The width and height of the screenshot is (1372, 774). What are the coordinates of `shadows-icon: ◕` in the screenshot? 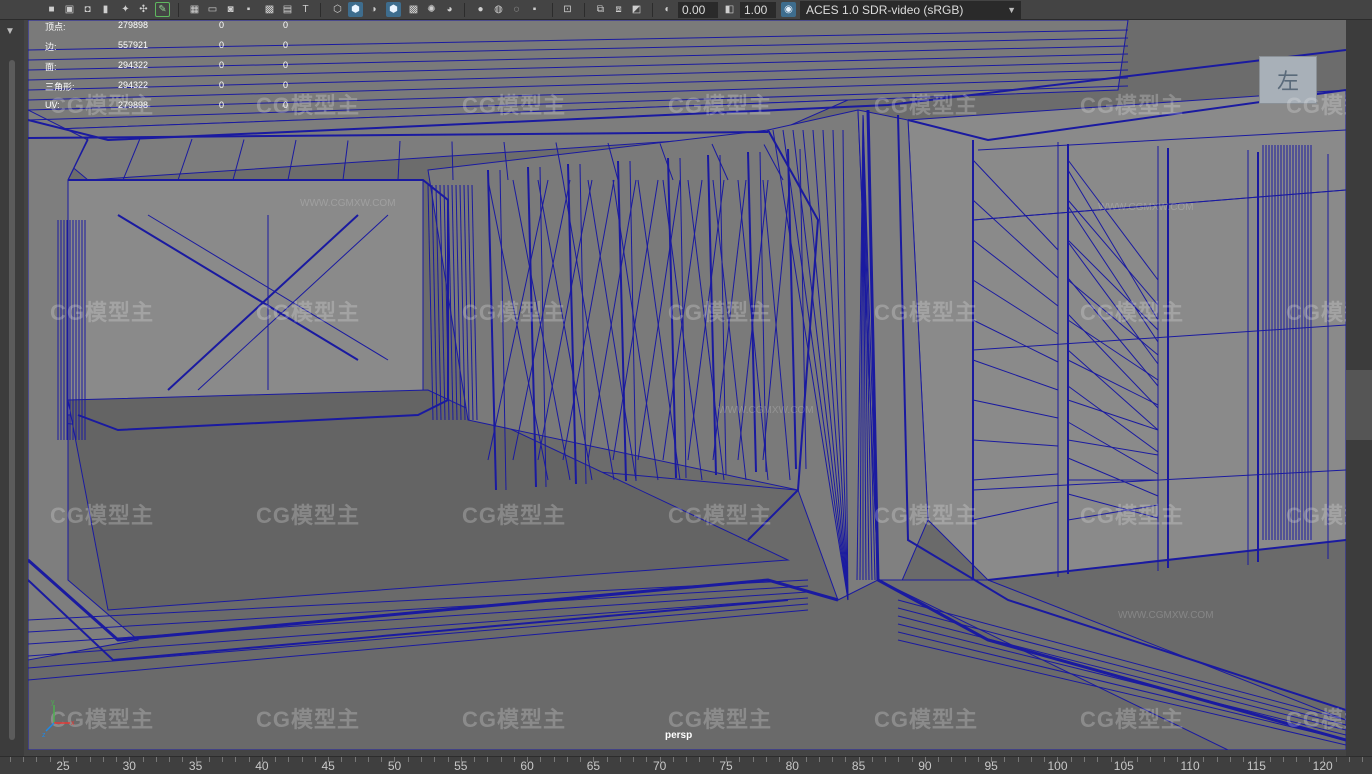 It's located at (449, 9).